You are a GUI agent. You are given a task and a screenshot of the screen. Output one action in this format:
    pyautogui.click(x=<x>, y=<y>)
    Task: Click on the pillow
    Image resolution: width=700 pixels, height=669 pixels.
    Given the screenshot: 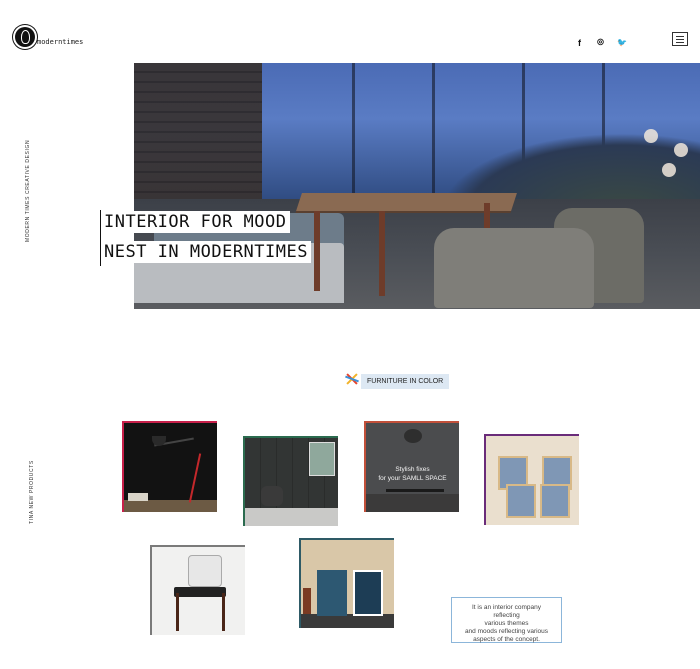 What is the action you would take?
    pyautogui.click(x=205, y=571)
    